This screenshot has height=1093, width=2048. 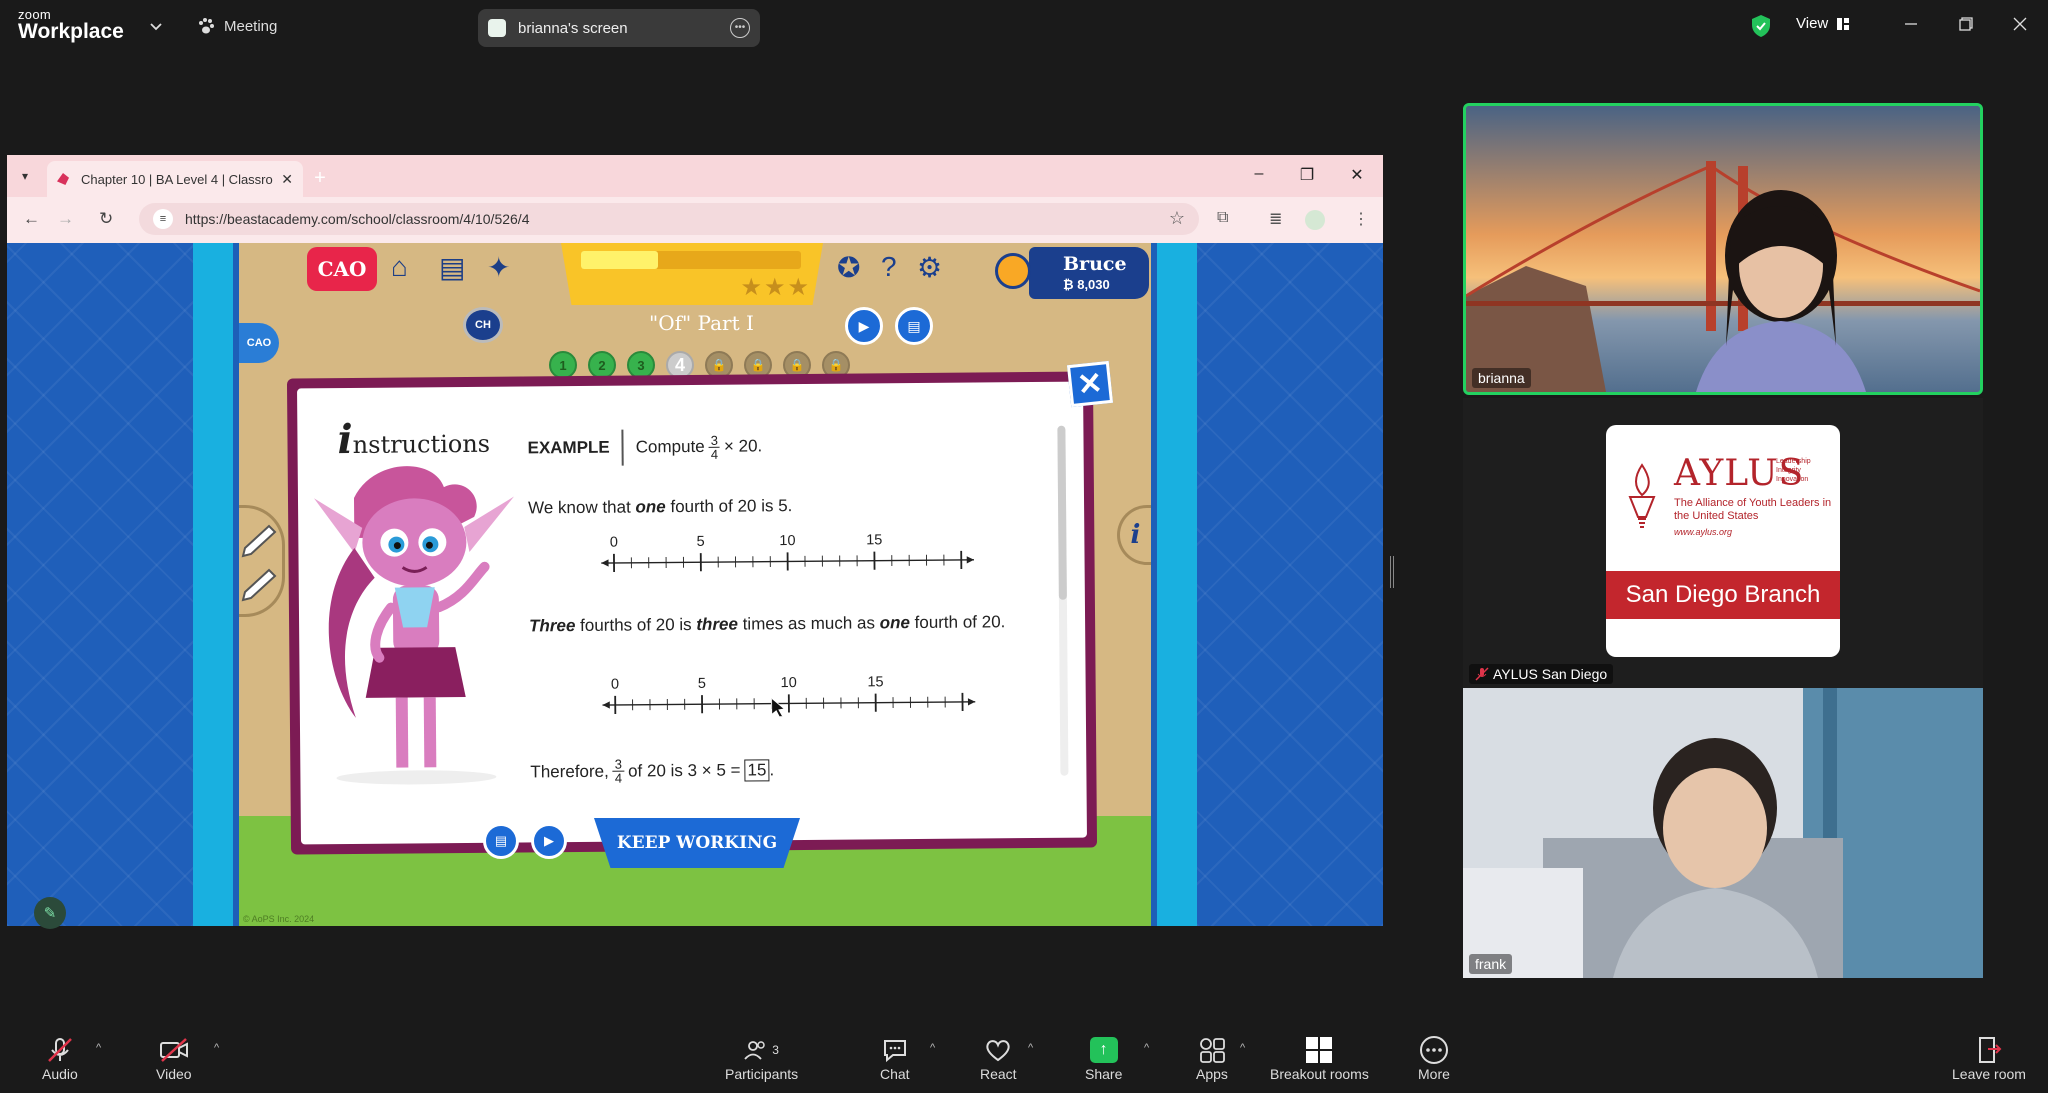 What do you see at coordinates (1793, 470) in the screenshot?
I see `aylus-tagline: Leadership Integrity Innovation` at bounding box center [1793, 470].